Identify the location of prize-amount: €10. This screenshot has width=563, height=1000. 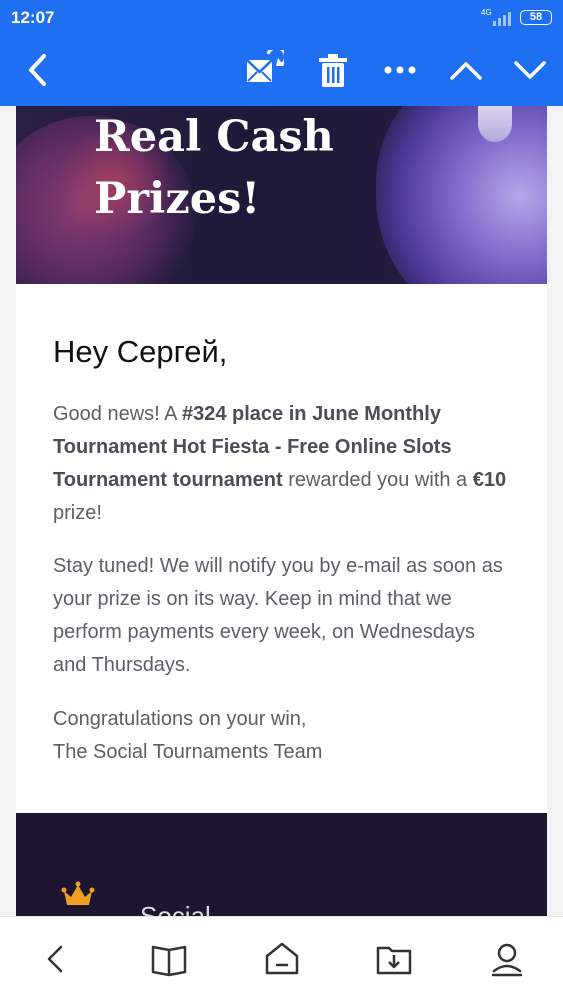
(489, 480).